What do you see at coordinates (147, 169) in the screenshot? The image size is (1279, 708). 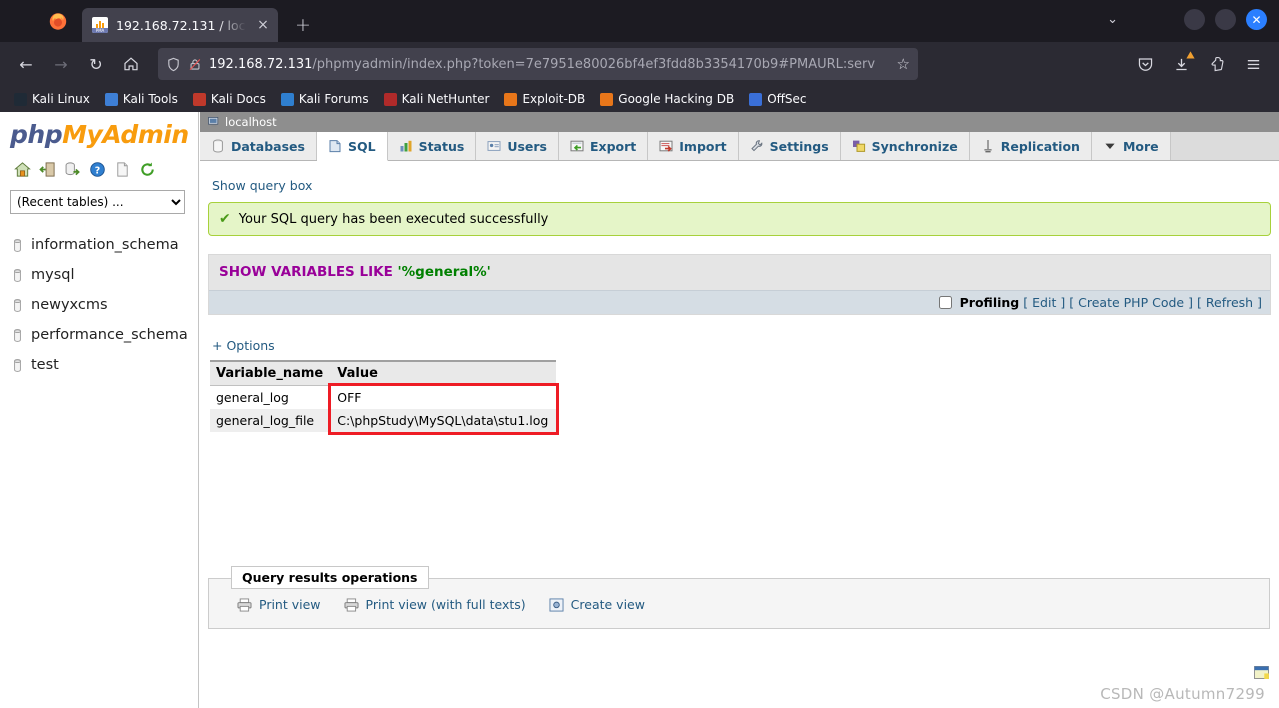 I see `reload-icon` at bounding box center [147, 169].